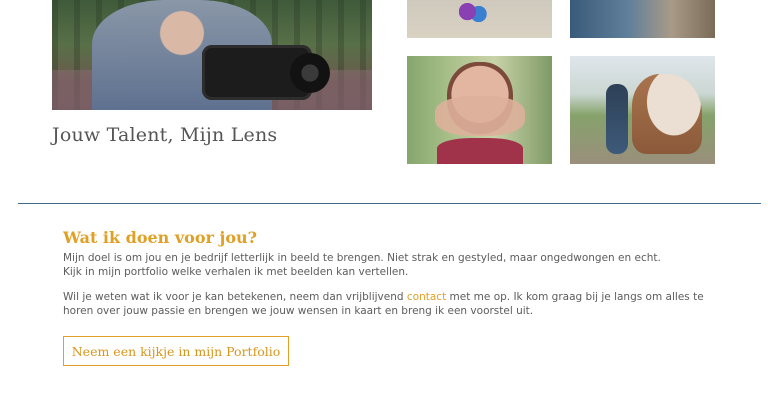 Image resolution: width=768 pixels, height=413 pixels. Describe the element at coordinates (176, 351) in the screenshot. I see `portfolio-button: Neem een kijkje in mijn Portfolio` at that location.